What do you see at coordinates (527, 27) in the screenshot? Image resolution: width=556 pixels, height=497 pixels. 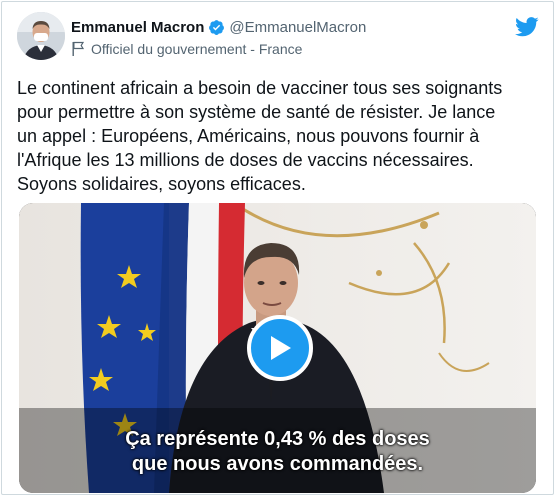 I see `twitter-bird-icon` at bounding box center [527, 27].